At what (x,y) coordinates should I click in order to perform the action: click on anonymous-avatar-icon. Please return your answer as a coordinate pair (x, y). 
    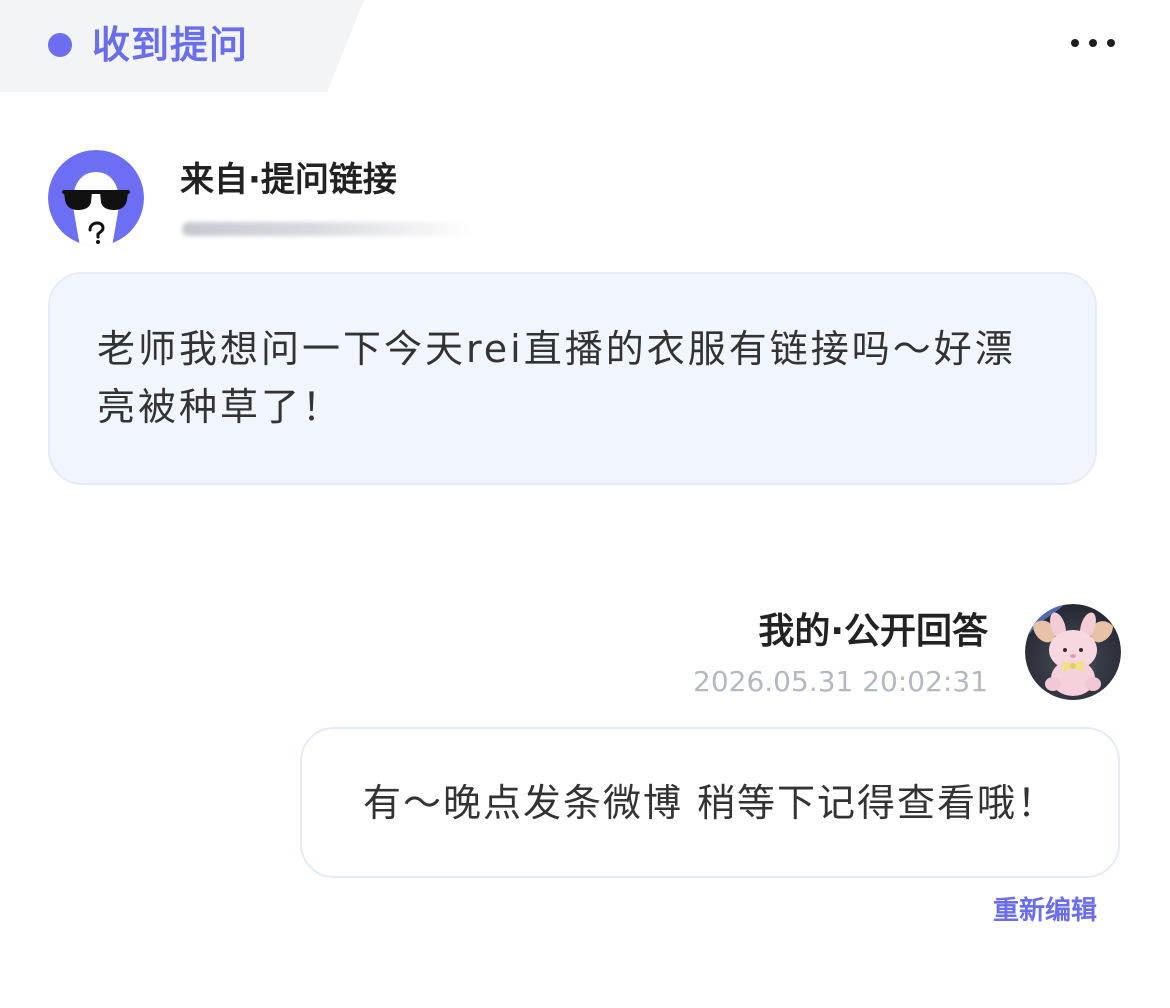
    Looking at the image, I should click on (96, 198).